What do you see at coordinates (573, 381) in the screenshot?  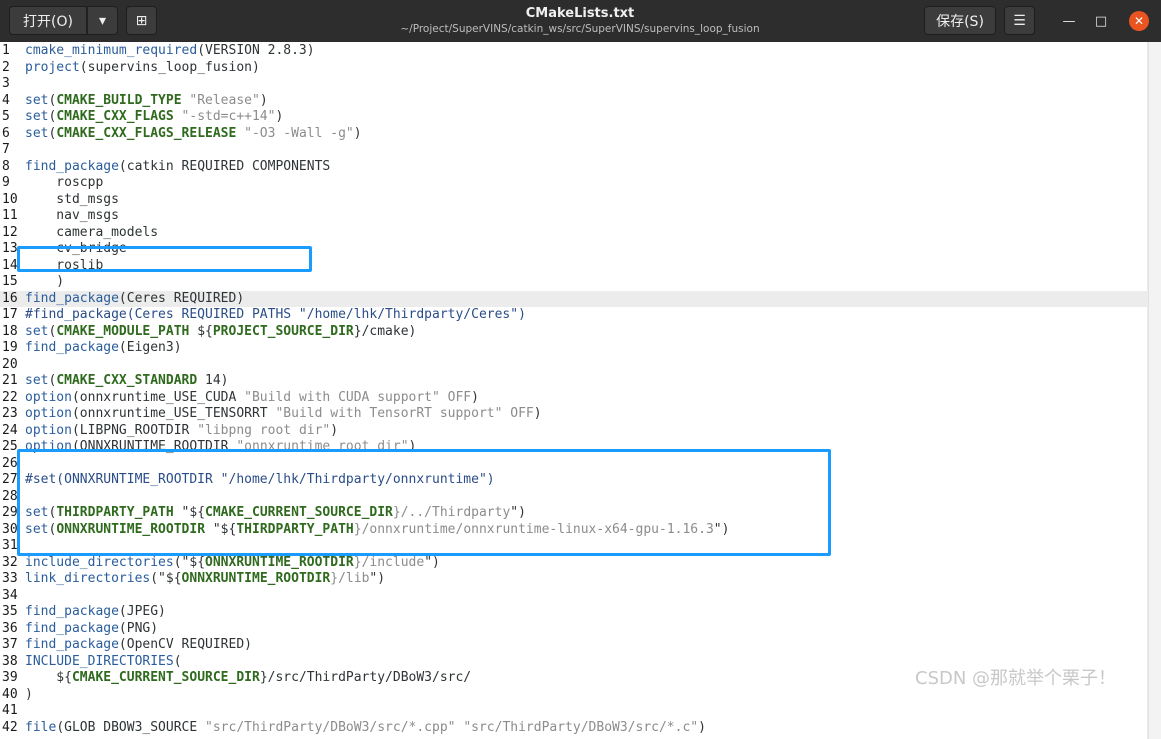 I see `code-line: 21 set(CMAKE_CXX_STANDARD 14)` at bounding box center [573, 381].